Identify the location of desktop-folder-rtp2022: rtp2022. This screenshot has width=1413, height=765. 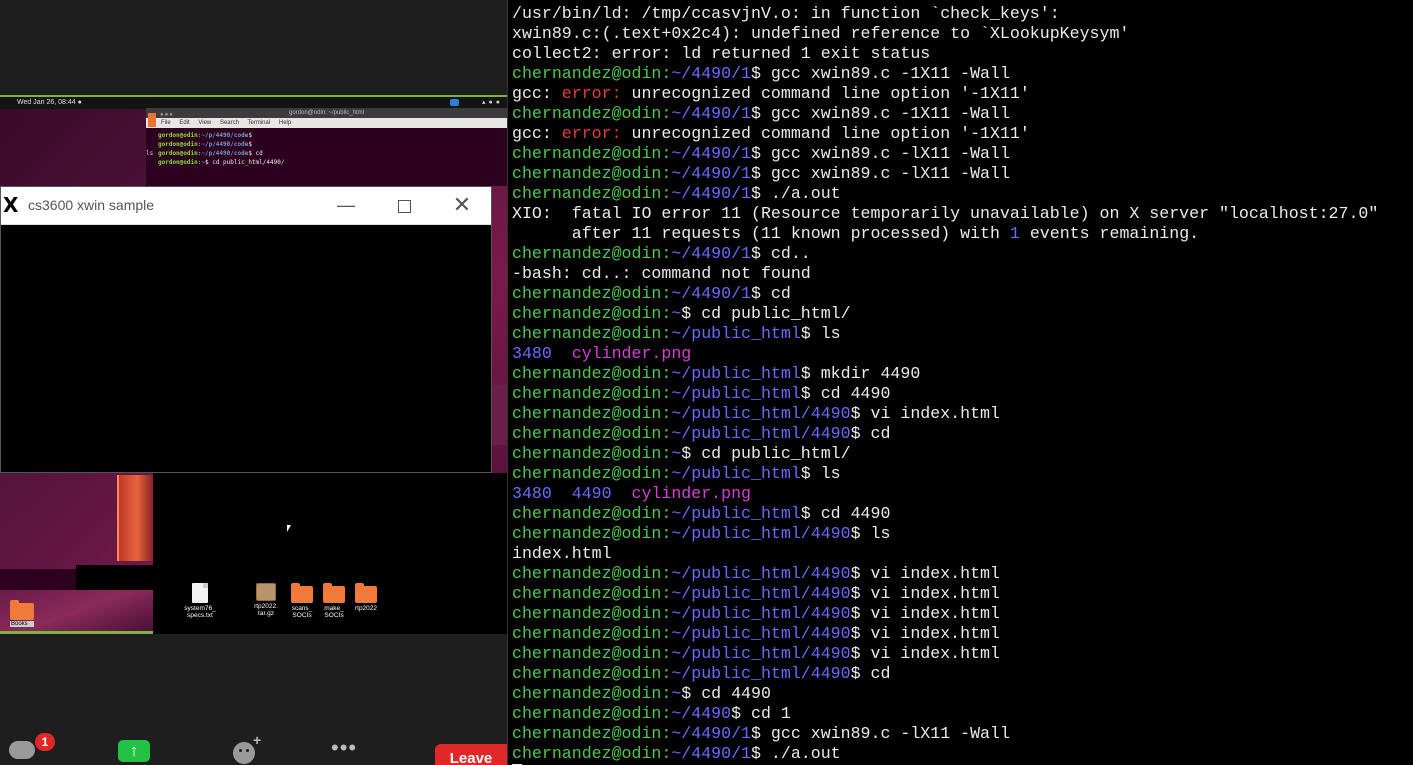
(366, 597).